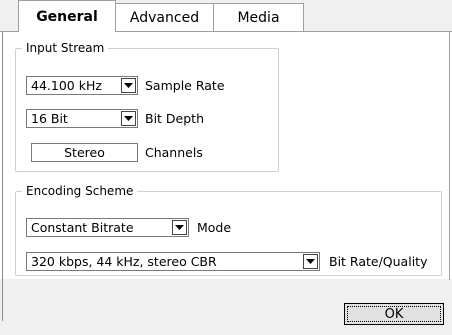 The height and width of the screenshot is (335, 452). Describe the element at coordinates (80, 191) in the screenshot. I see `group-title: Encoding Scheme` at that location.